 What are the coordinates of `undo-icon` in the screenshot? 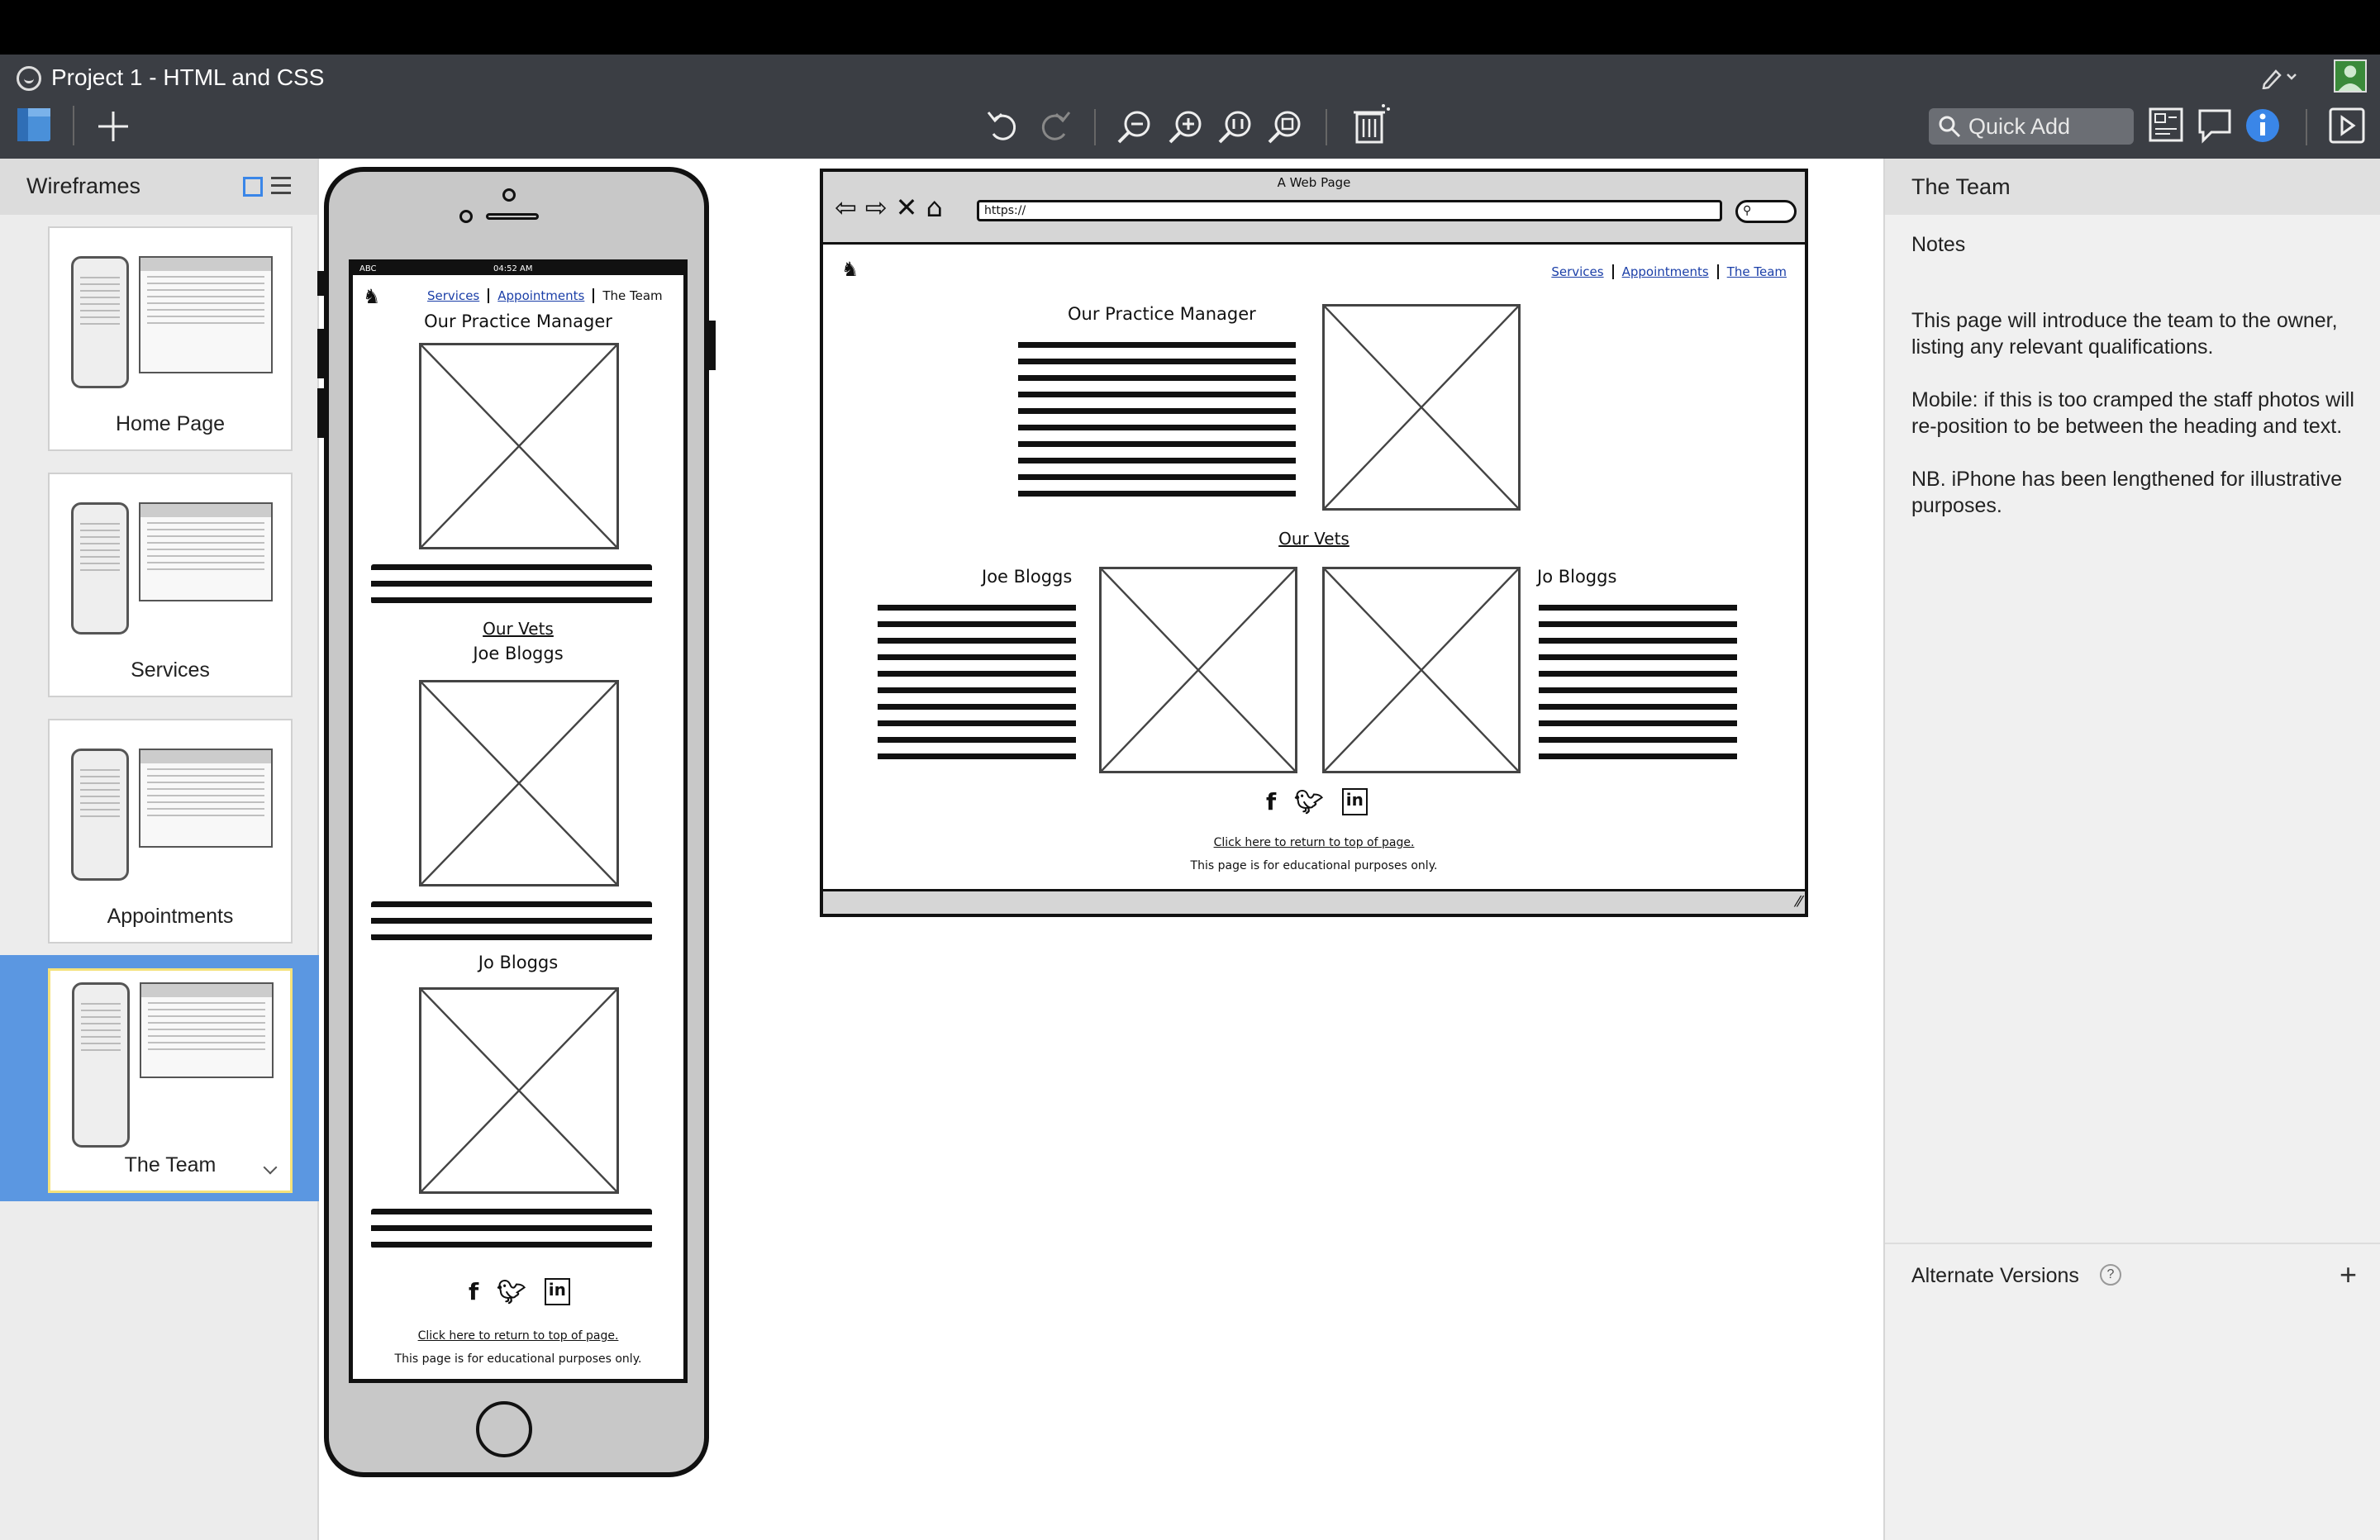 It's located at (1003, 125).